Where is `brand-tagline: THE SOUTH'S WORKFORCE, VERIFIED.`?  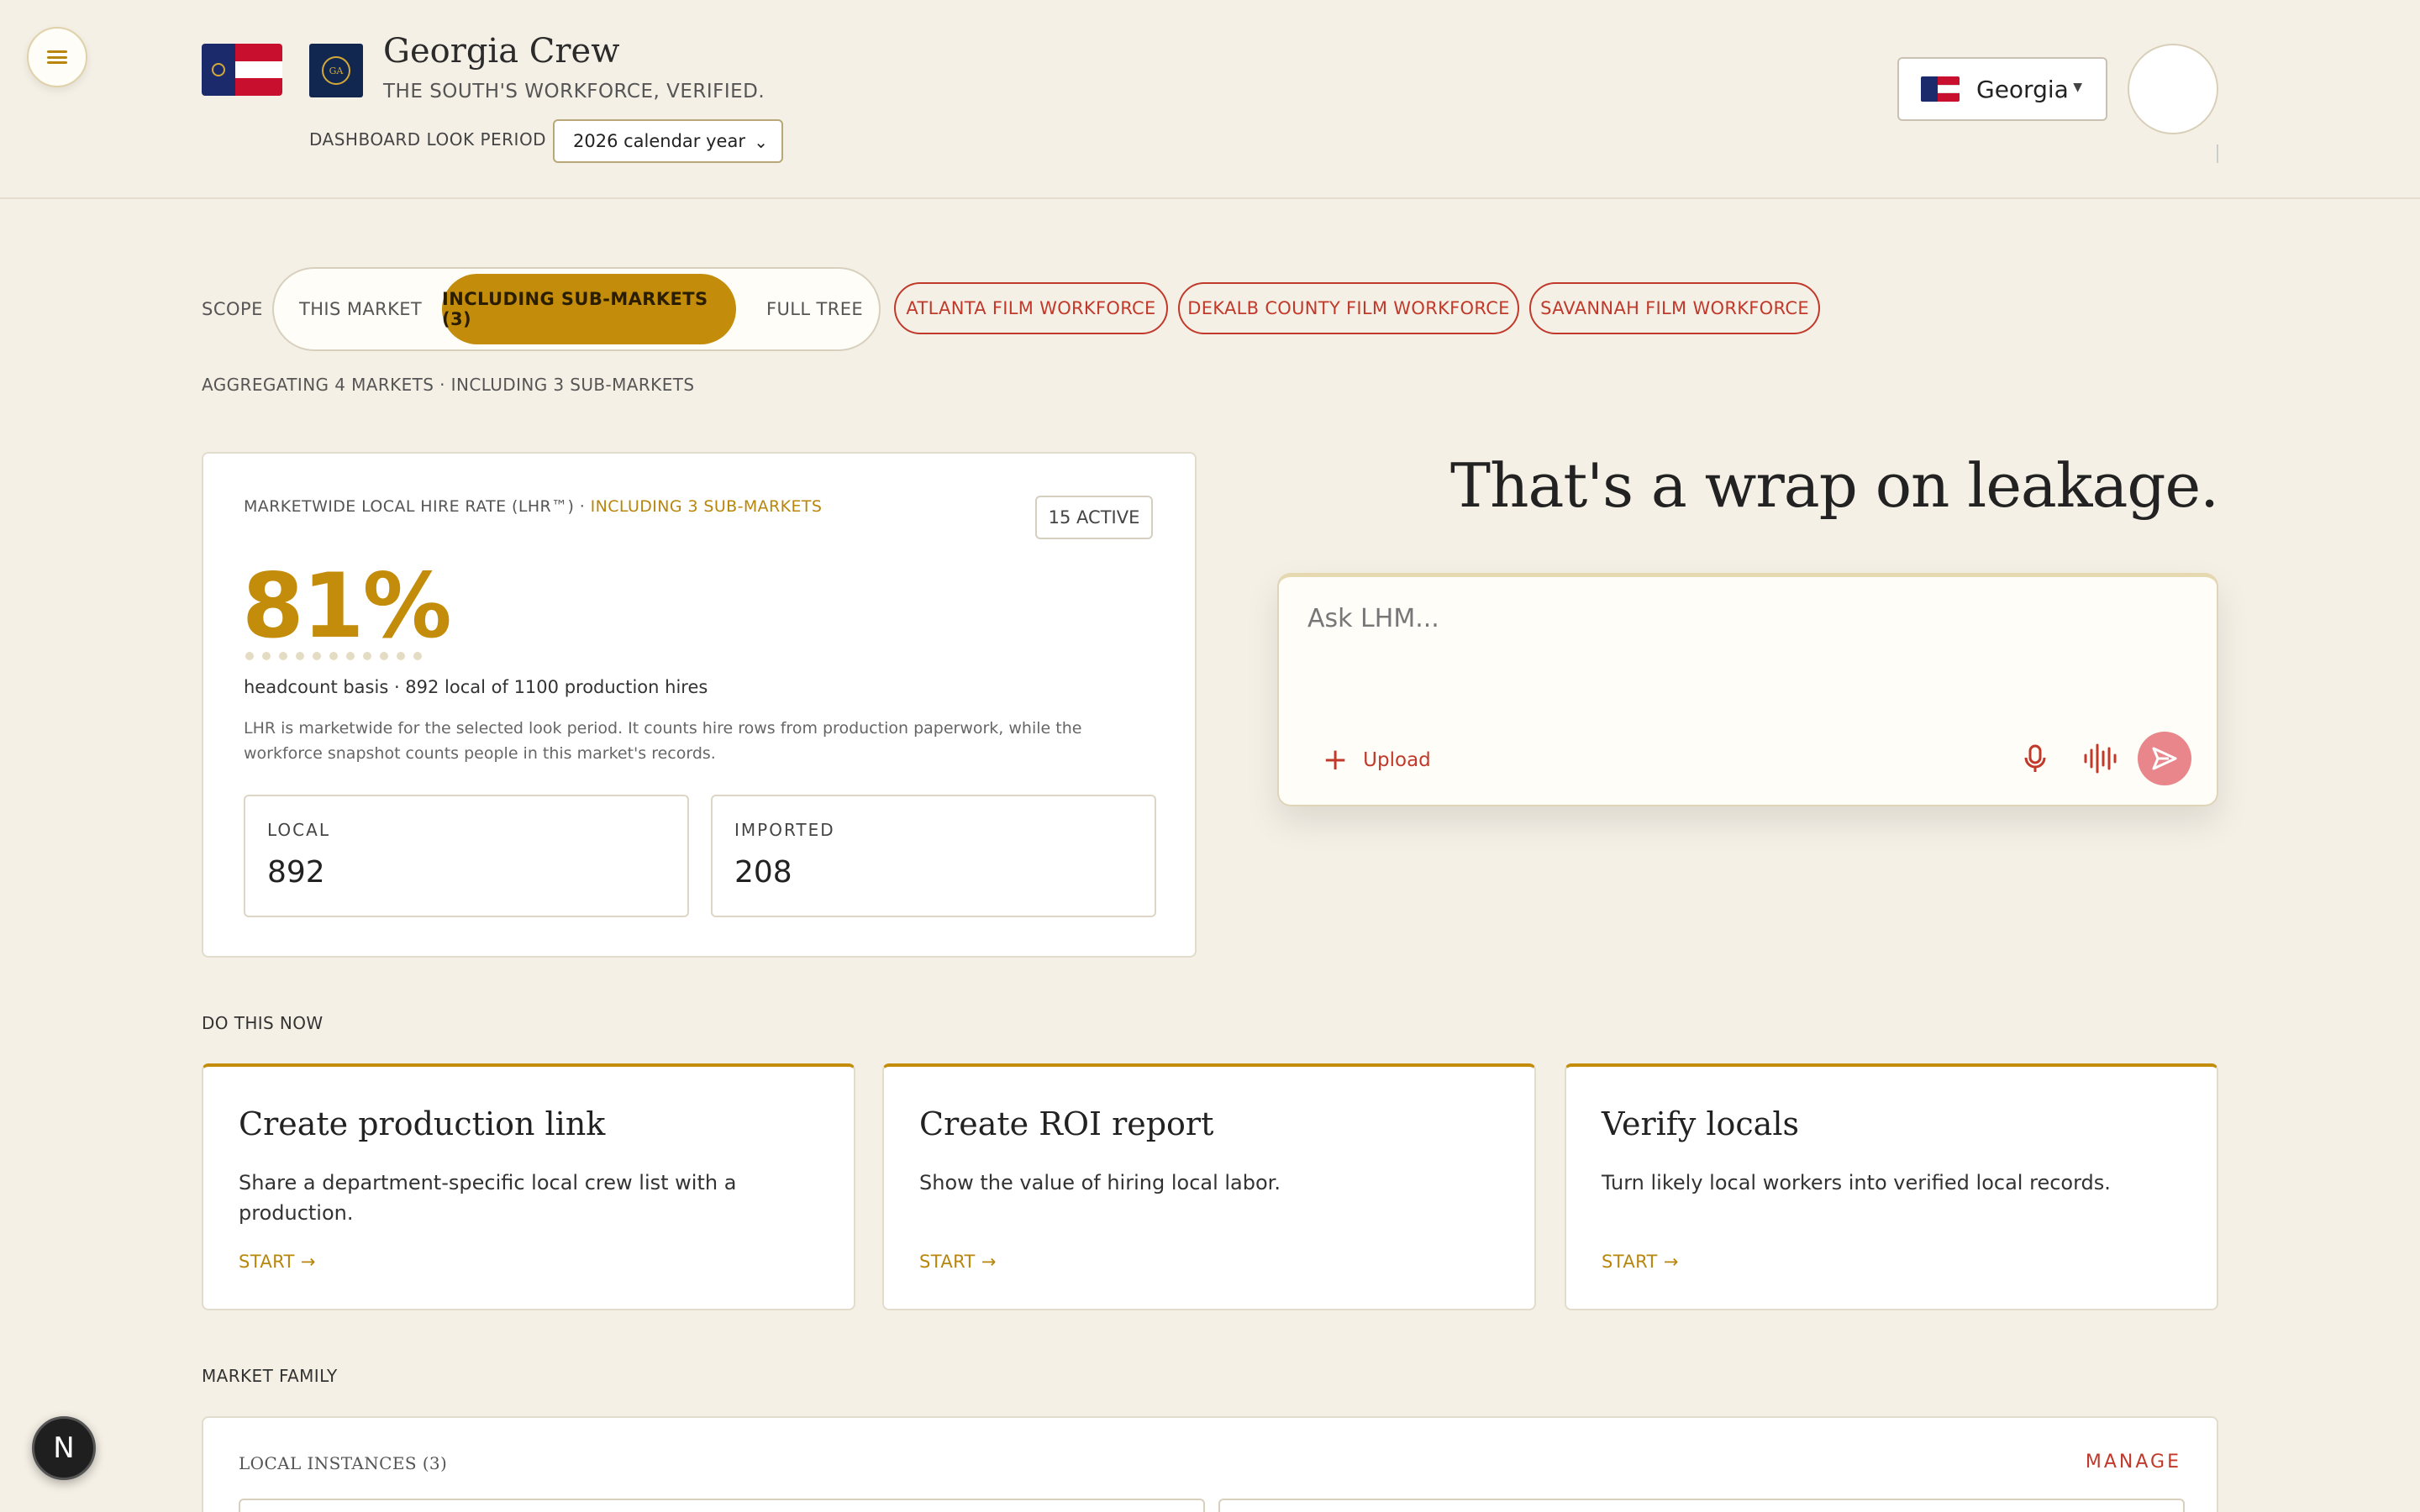
brand-tagline: THE SOUTH'S WORKFORCE, VERIFIED. is located at coordinates (574, 91).